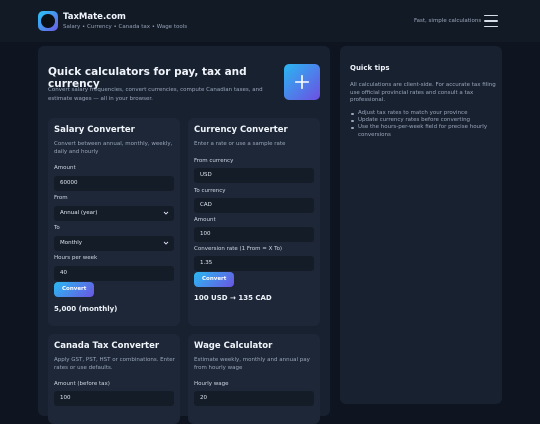 Image resolution: width=540 pixels, height=424 pixels. I want to click on brand-title: TaxMate.com, so click(94, 17).